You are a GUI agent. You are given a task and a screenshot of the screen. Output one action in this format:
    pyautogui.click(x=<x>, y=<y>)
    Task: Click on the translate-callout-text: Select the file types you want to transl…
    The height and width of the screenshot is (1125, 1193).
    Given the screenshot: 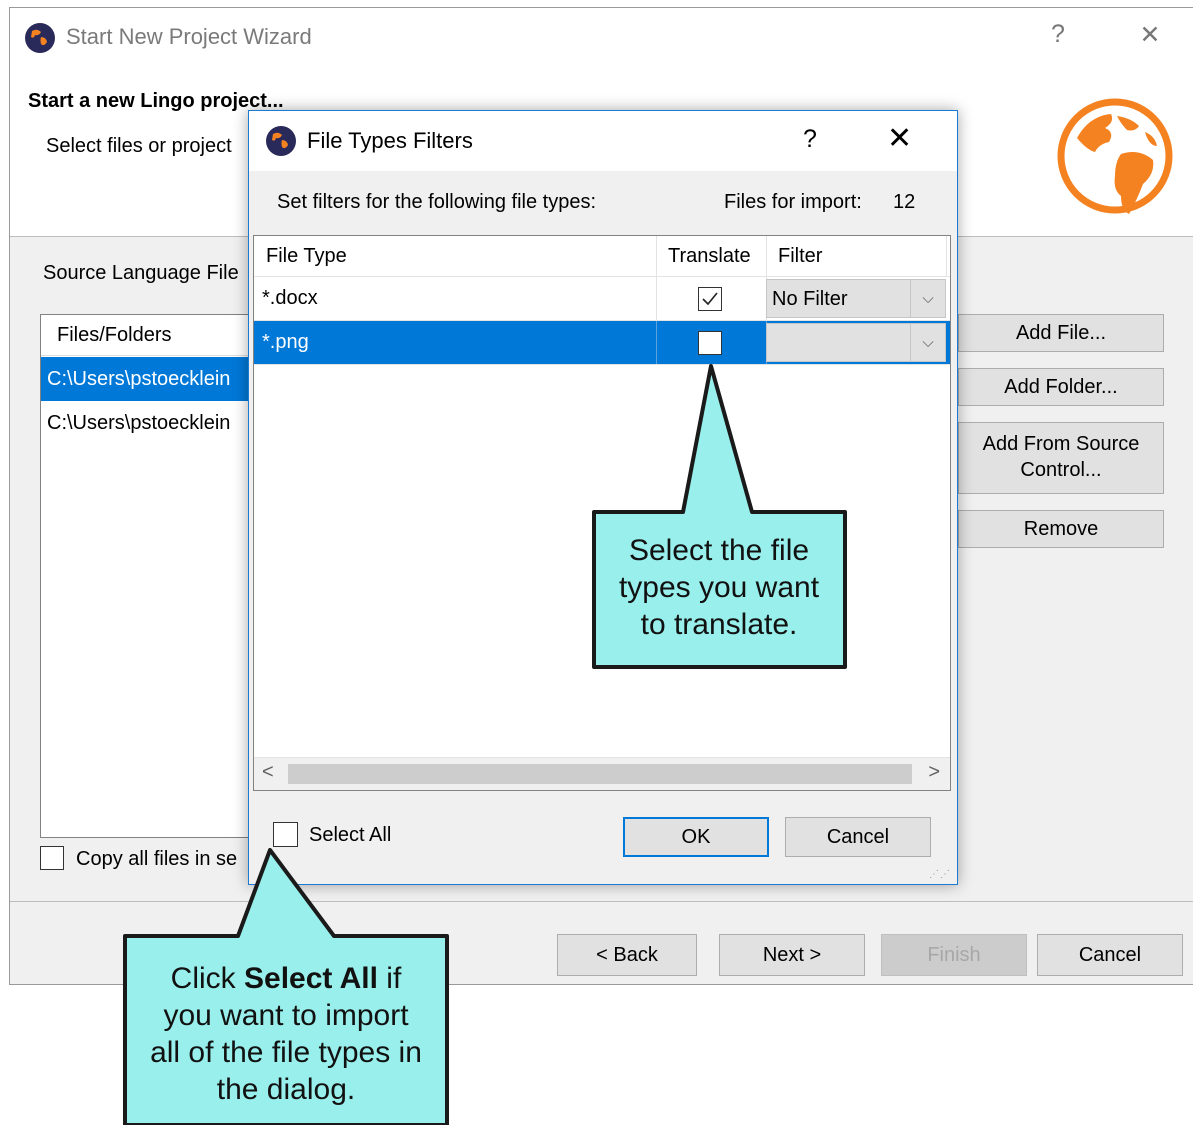 What is the action you would take?
    pyautogui.click(x=719, y=587)
    